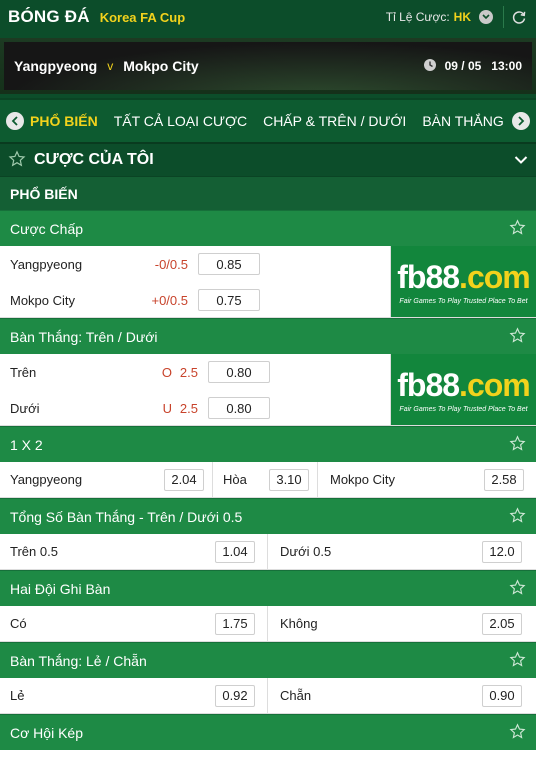  I want to click on selection-name: Dưới 0.5, so click(306, 551).